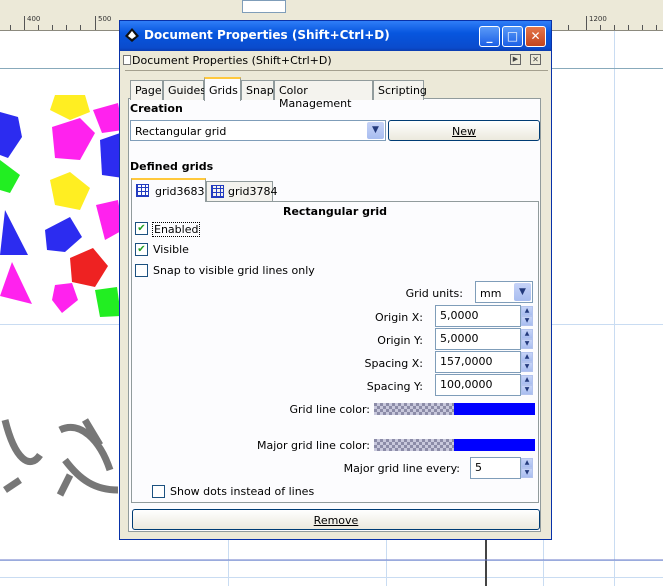 This screenshot has height=586, width=663. Describe the element at coordinates (434, 293) in the screenshot. I see `grid-units-label: Grid units:` at that location.